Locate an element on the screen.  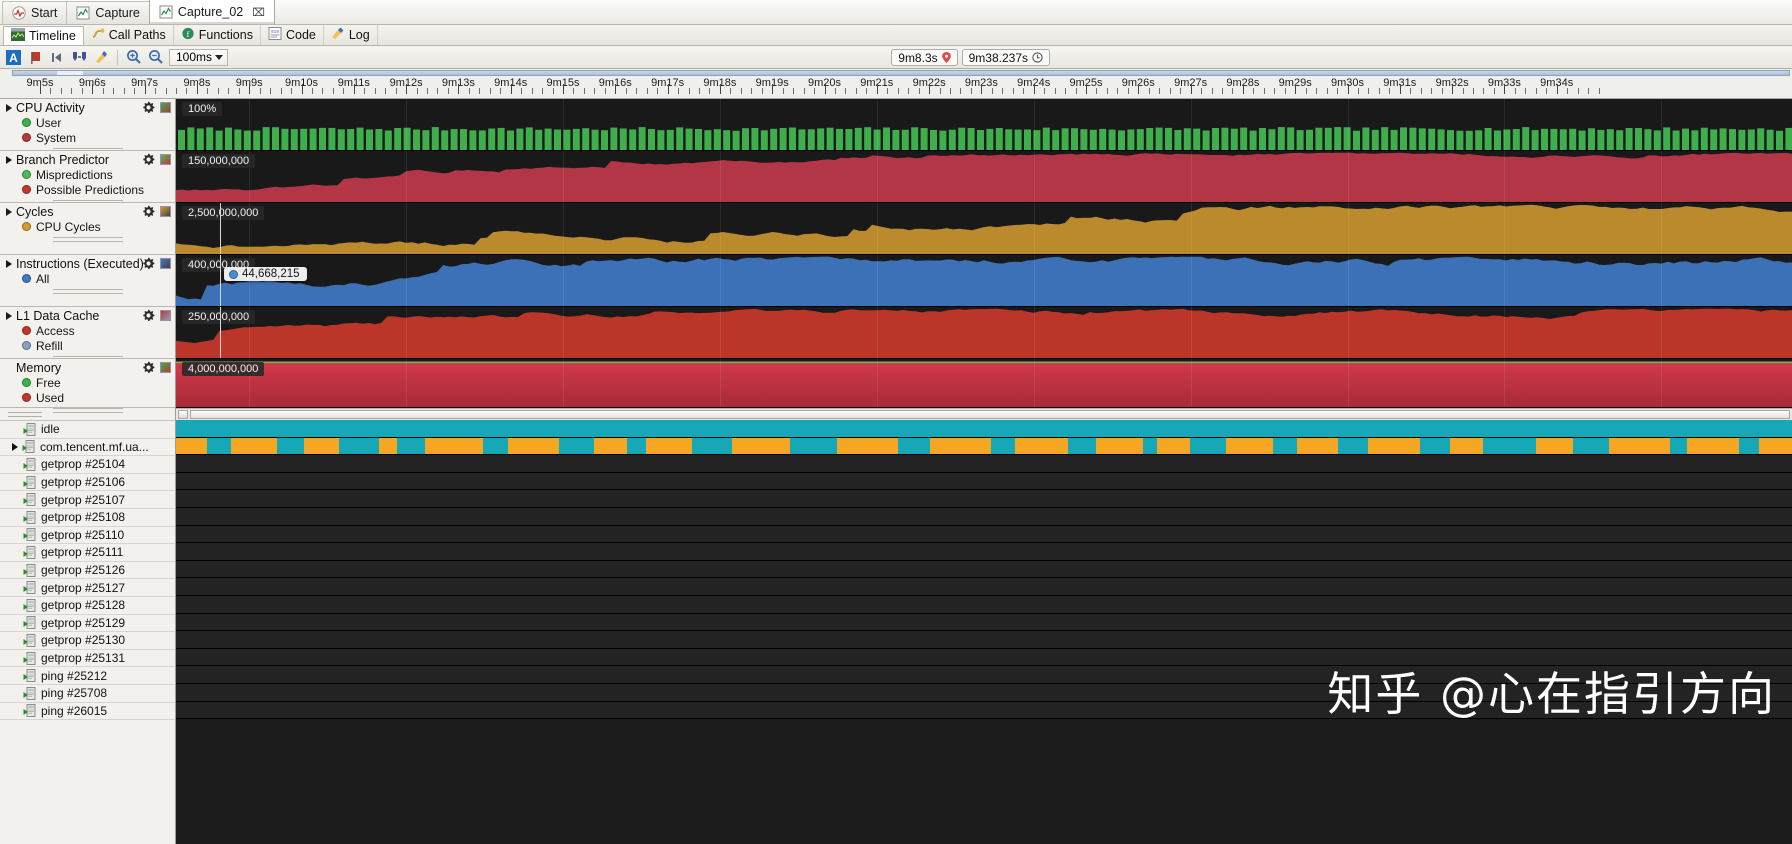
process-row: getprop #25104 is located at coordinates (87, 465).